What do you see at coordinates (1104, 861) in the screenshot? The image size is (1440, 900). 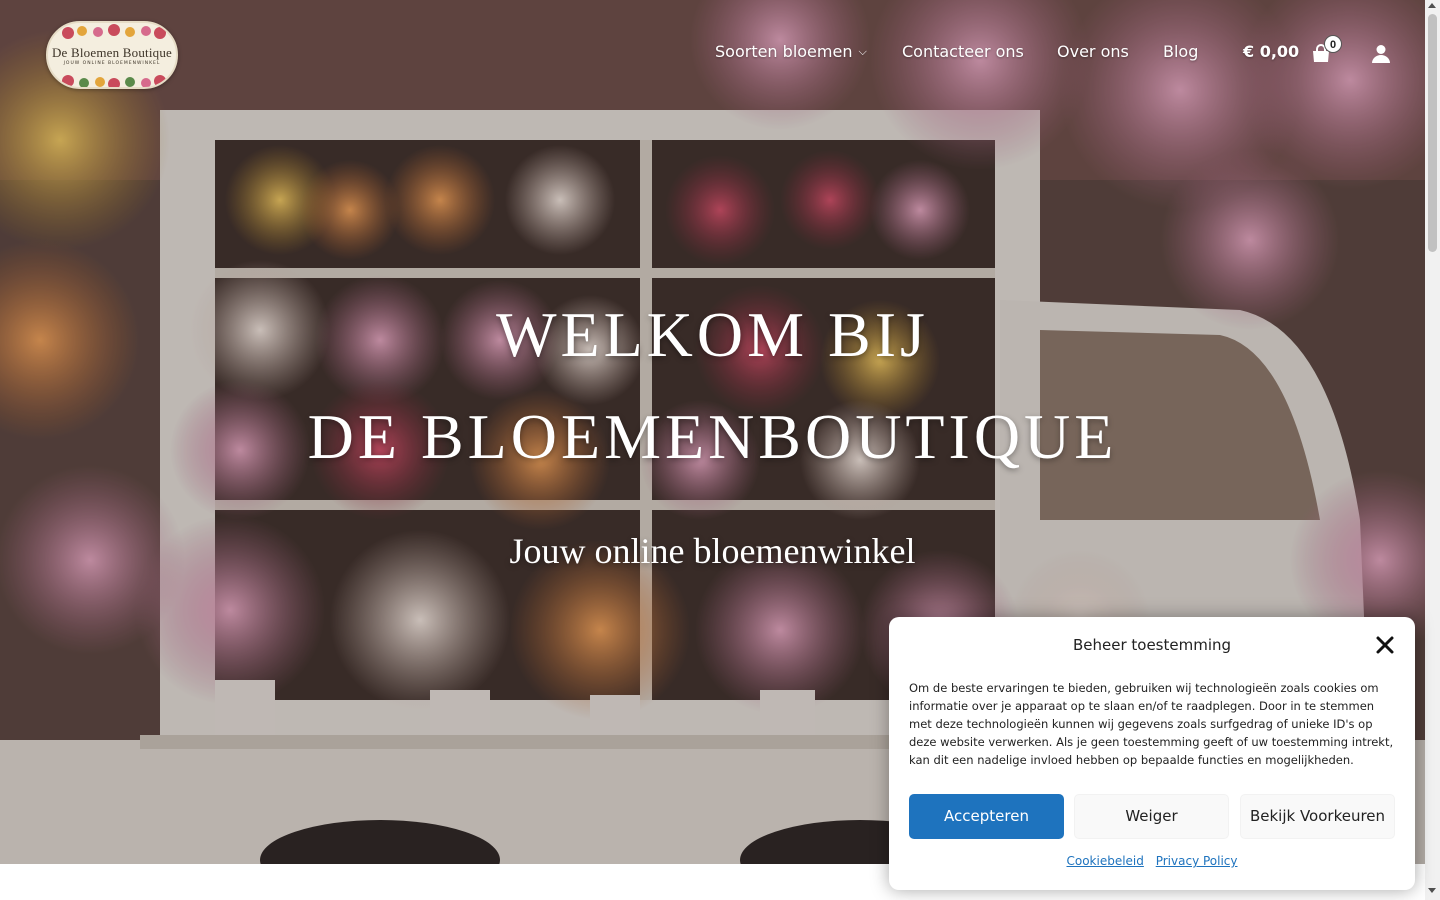 I see `cookie-policy-link: Cookiebeleid` at bounding box center [1104, 861].